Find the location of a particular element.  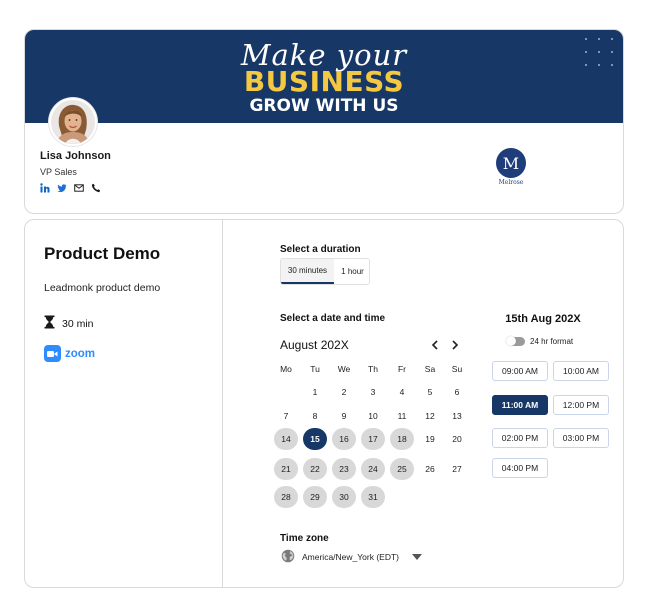

duration-text: 30 min is located at coordinates (78, 323).